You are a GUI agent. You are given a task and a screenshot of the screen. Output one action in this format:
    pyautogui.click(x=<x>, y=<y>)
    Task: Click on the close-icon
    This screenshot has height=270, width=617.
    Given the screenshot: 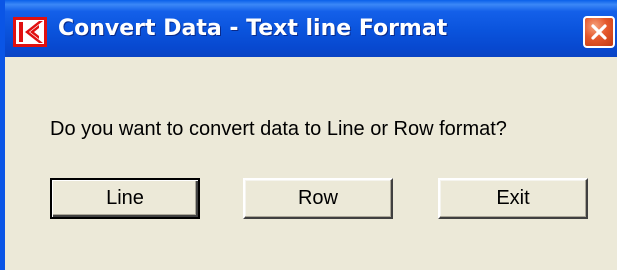 What is the action you would take?
    pyautogui.click(x=599, y=32)
    